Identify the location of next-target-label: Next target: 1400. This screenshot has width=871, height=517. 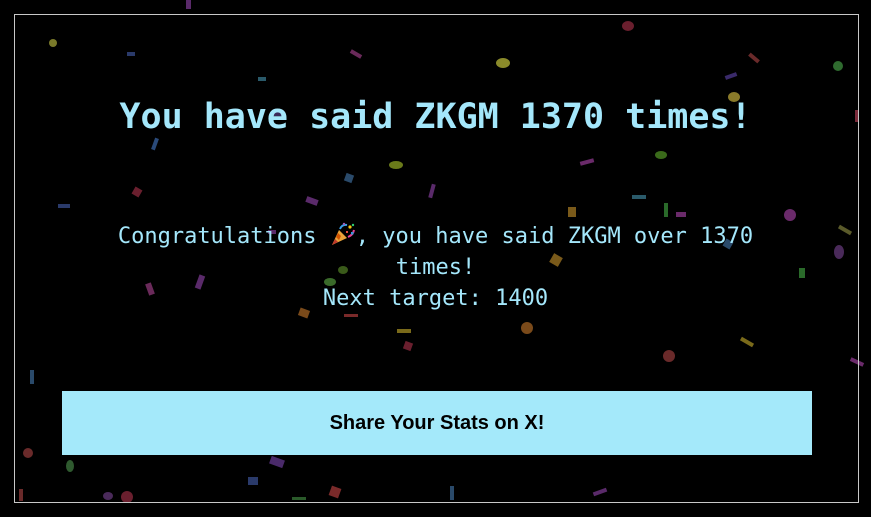
(435, 298).